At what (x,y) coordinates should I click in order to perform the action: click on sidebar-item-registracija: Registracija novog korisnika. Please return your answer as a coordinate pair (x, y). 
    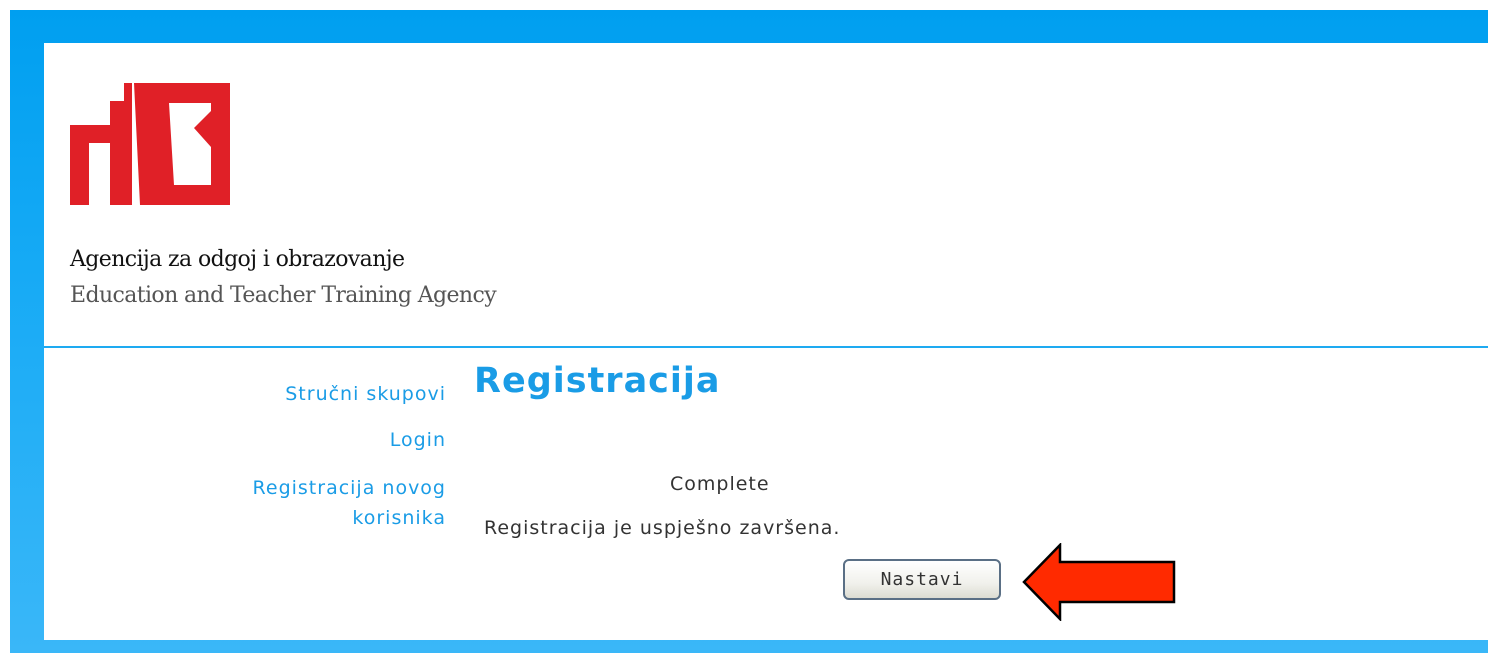
    Looking at the image, I should click on (295, 503).